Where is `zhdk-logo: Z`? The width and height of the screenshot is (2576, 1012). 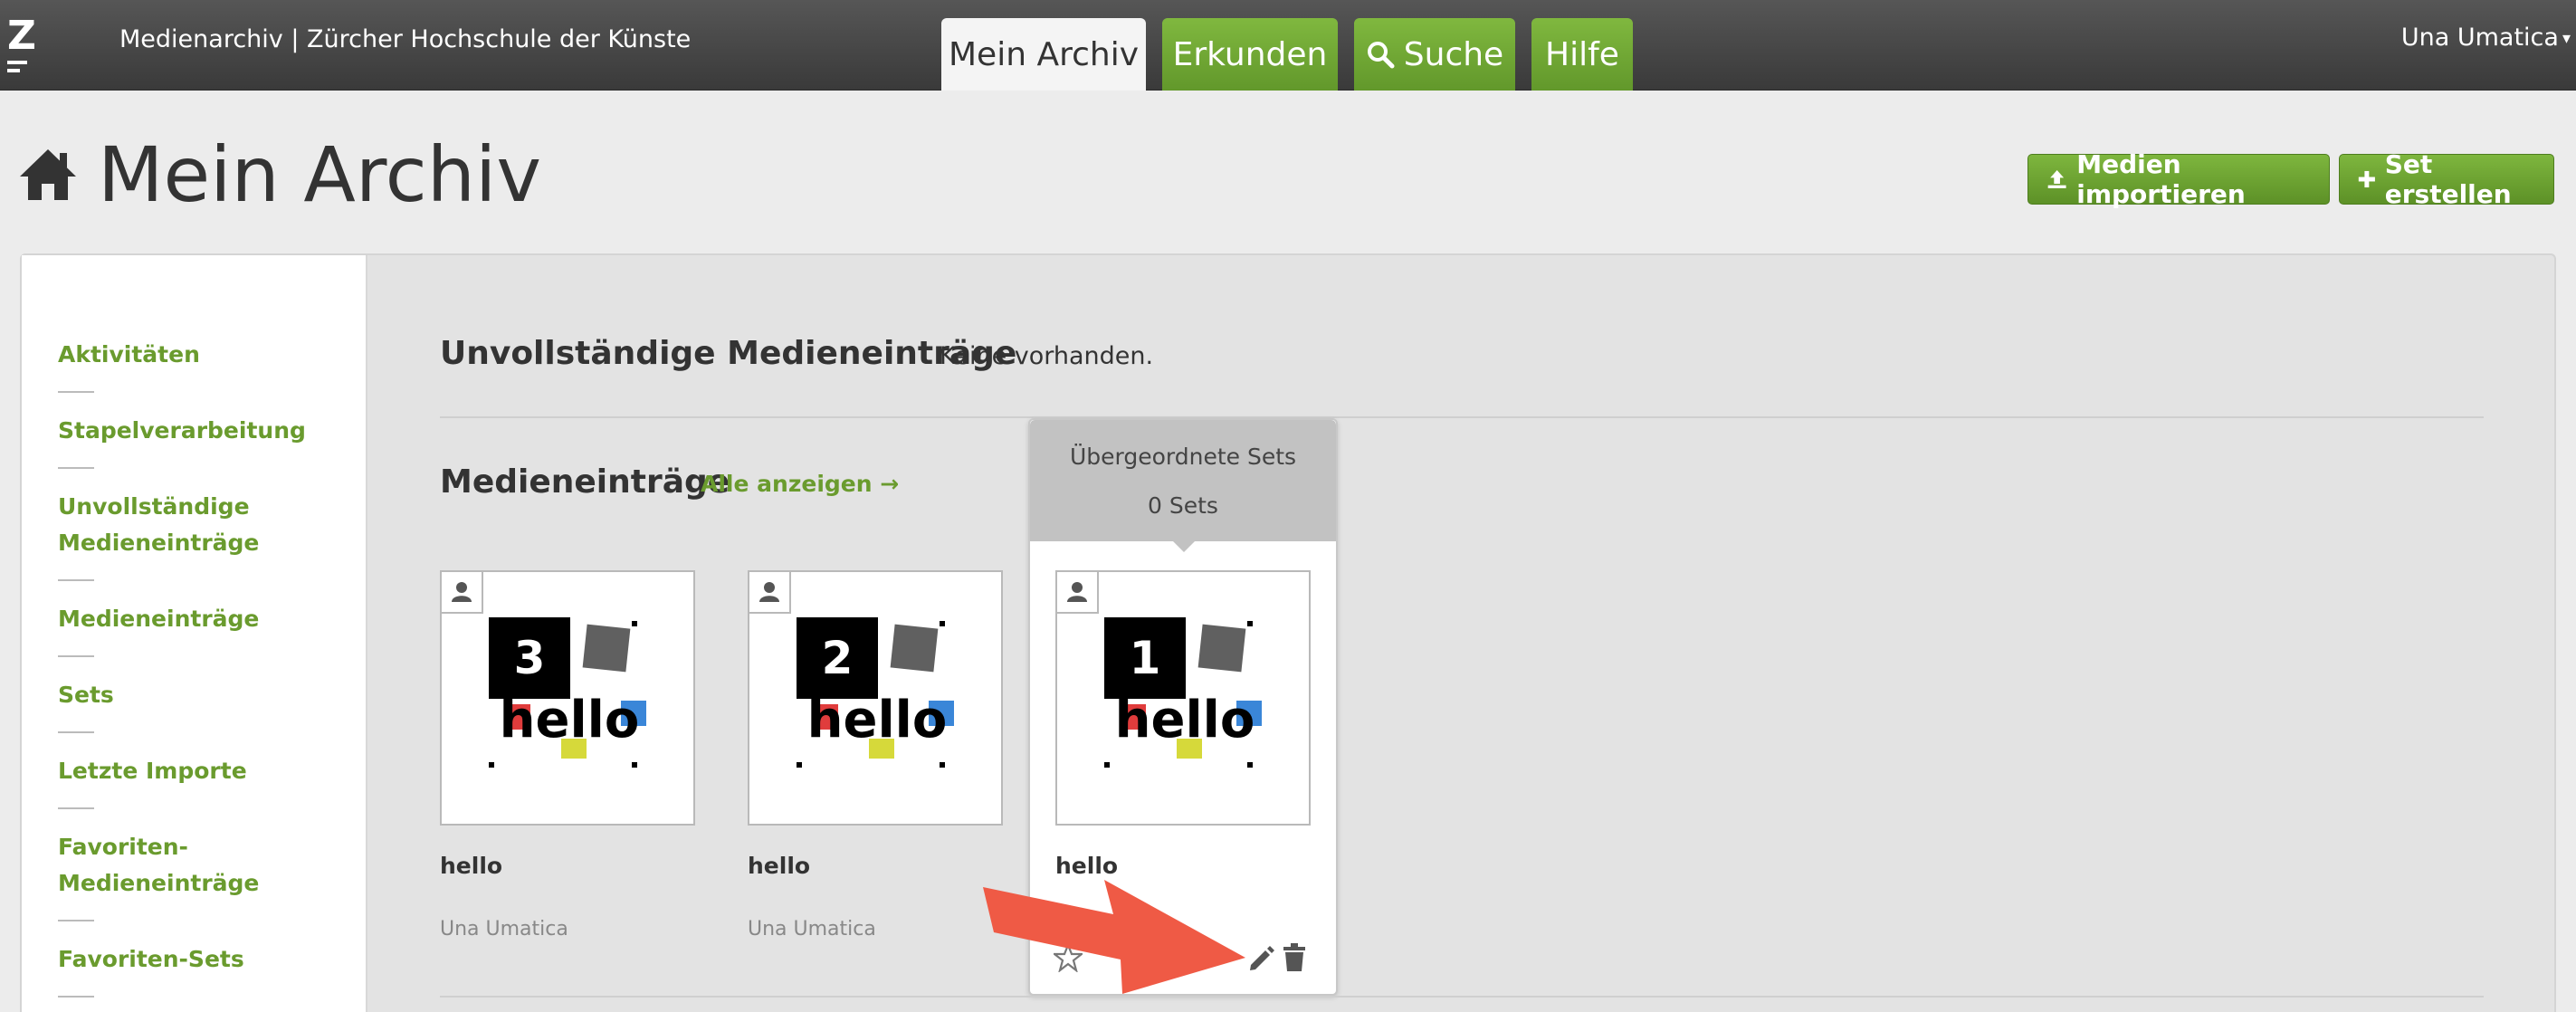
zhdk-logo: Z is located at coordinates (25, 45).